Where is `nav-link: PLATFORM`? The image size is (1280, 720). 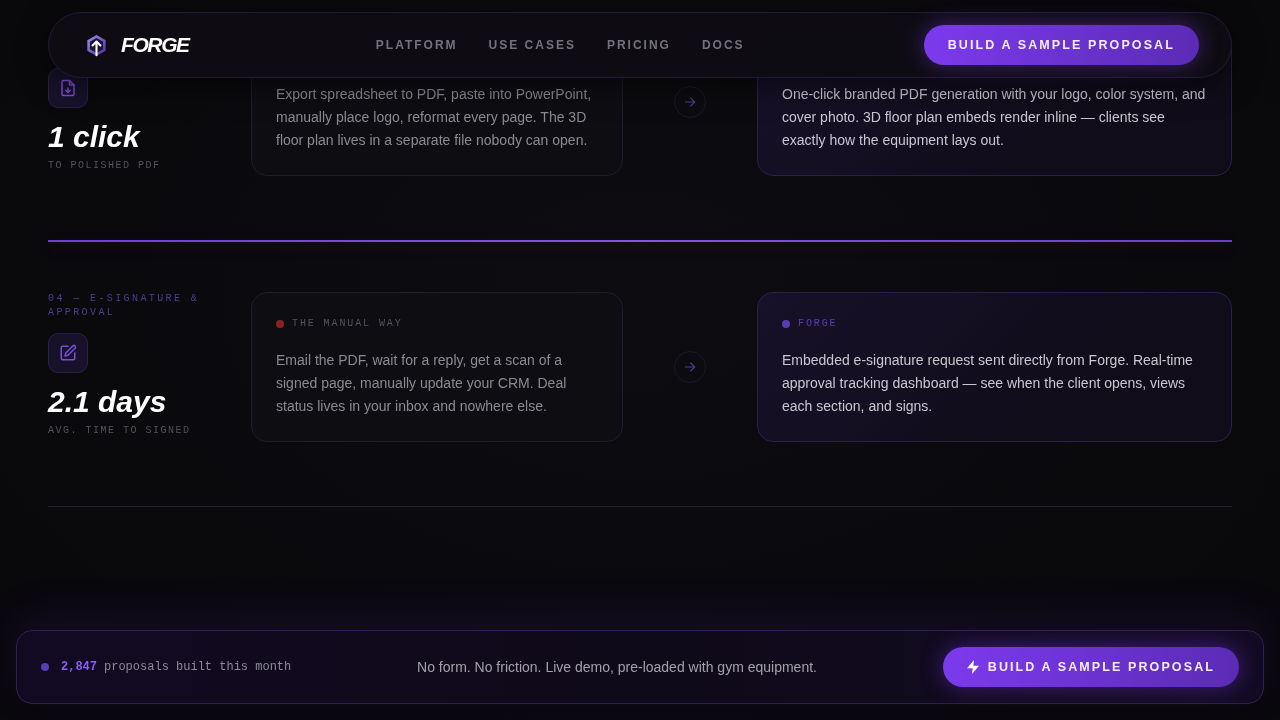 nav-link: PLATFORM is located at coordinates (416, 45).